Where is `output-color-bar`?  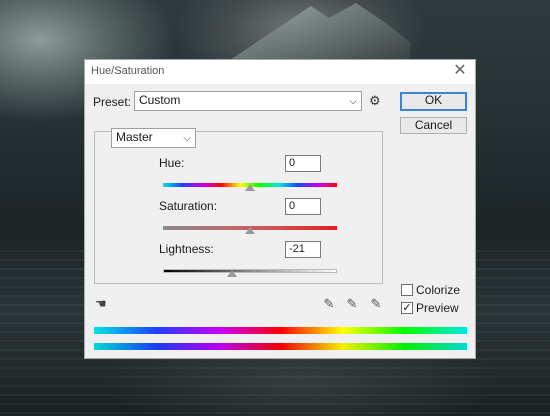
output-color-bar is located at coordinates (280, 346).